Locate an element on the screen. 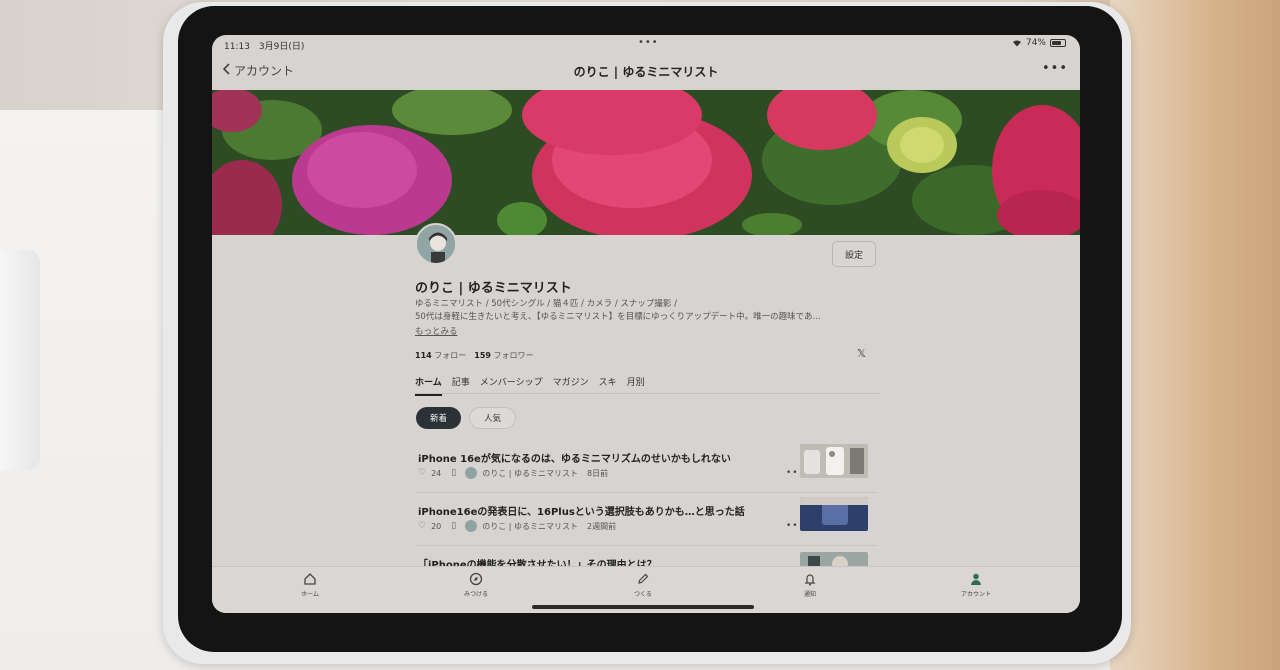  home-indicator is located at coordinates (643, 607).